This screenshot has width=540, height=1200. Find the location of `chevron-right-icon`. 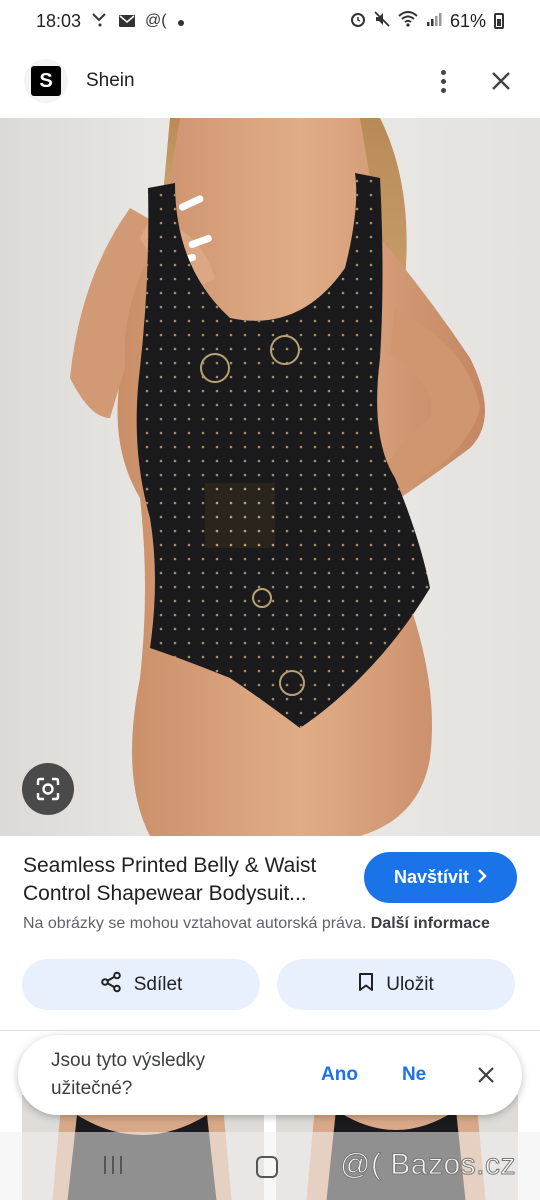

chevron-right-icon is located at coordinates (482, 877).